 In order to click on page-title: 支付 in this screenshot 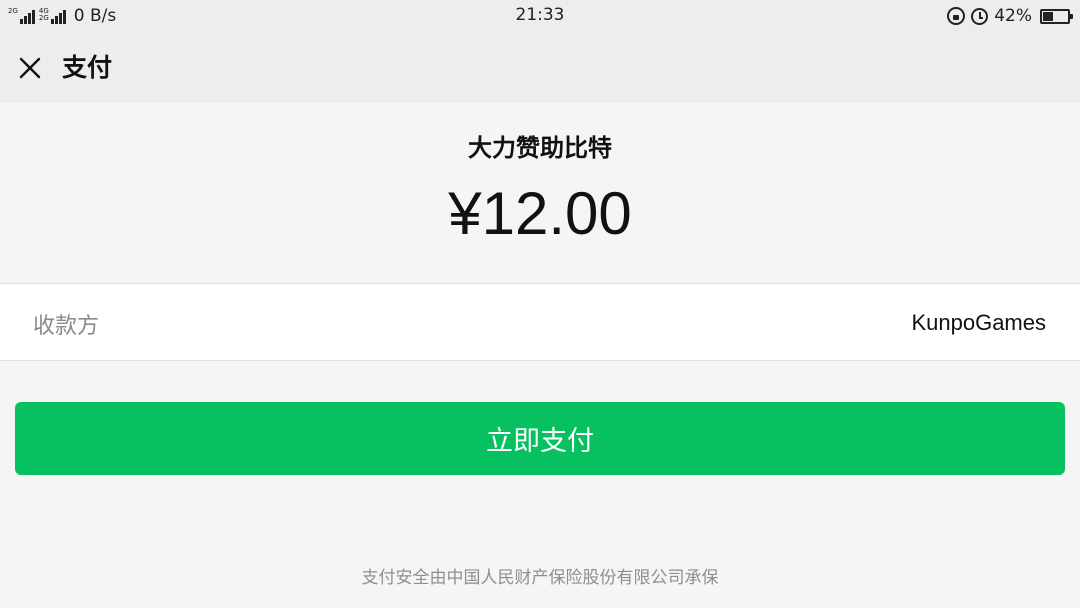, I will do `click(87, 67)`.